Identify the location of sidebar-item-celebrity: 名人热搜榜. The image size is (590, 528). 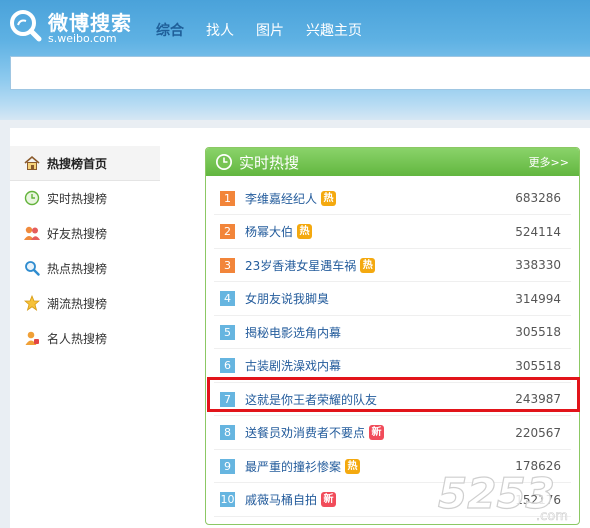
(85, 338).